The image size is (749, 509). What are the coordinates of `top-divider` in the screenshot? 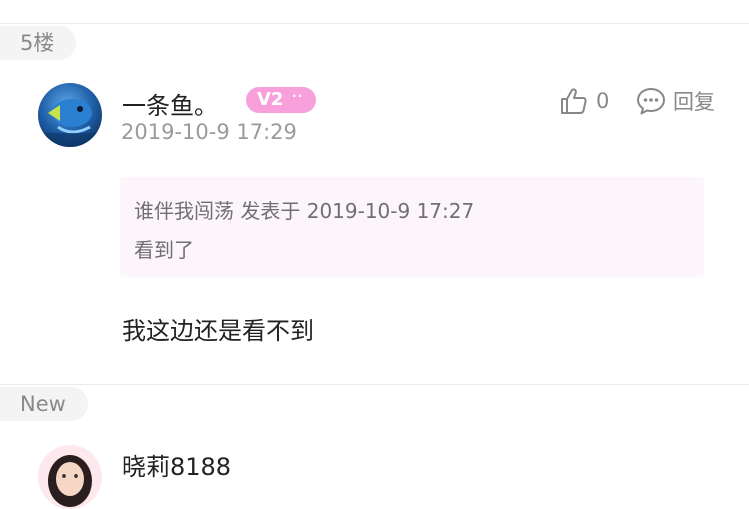 It's located at (374, 23).